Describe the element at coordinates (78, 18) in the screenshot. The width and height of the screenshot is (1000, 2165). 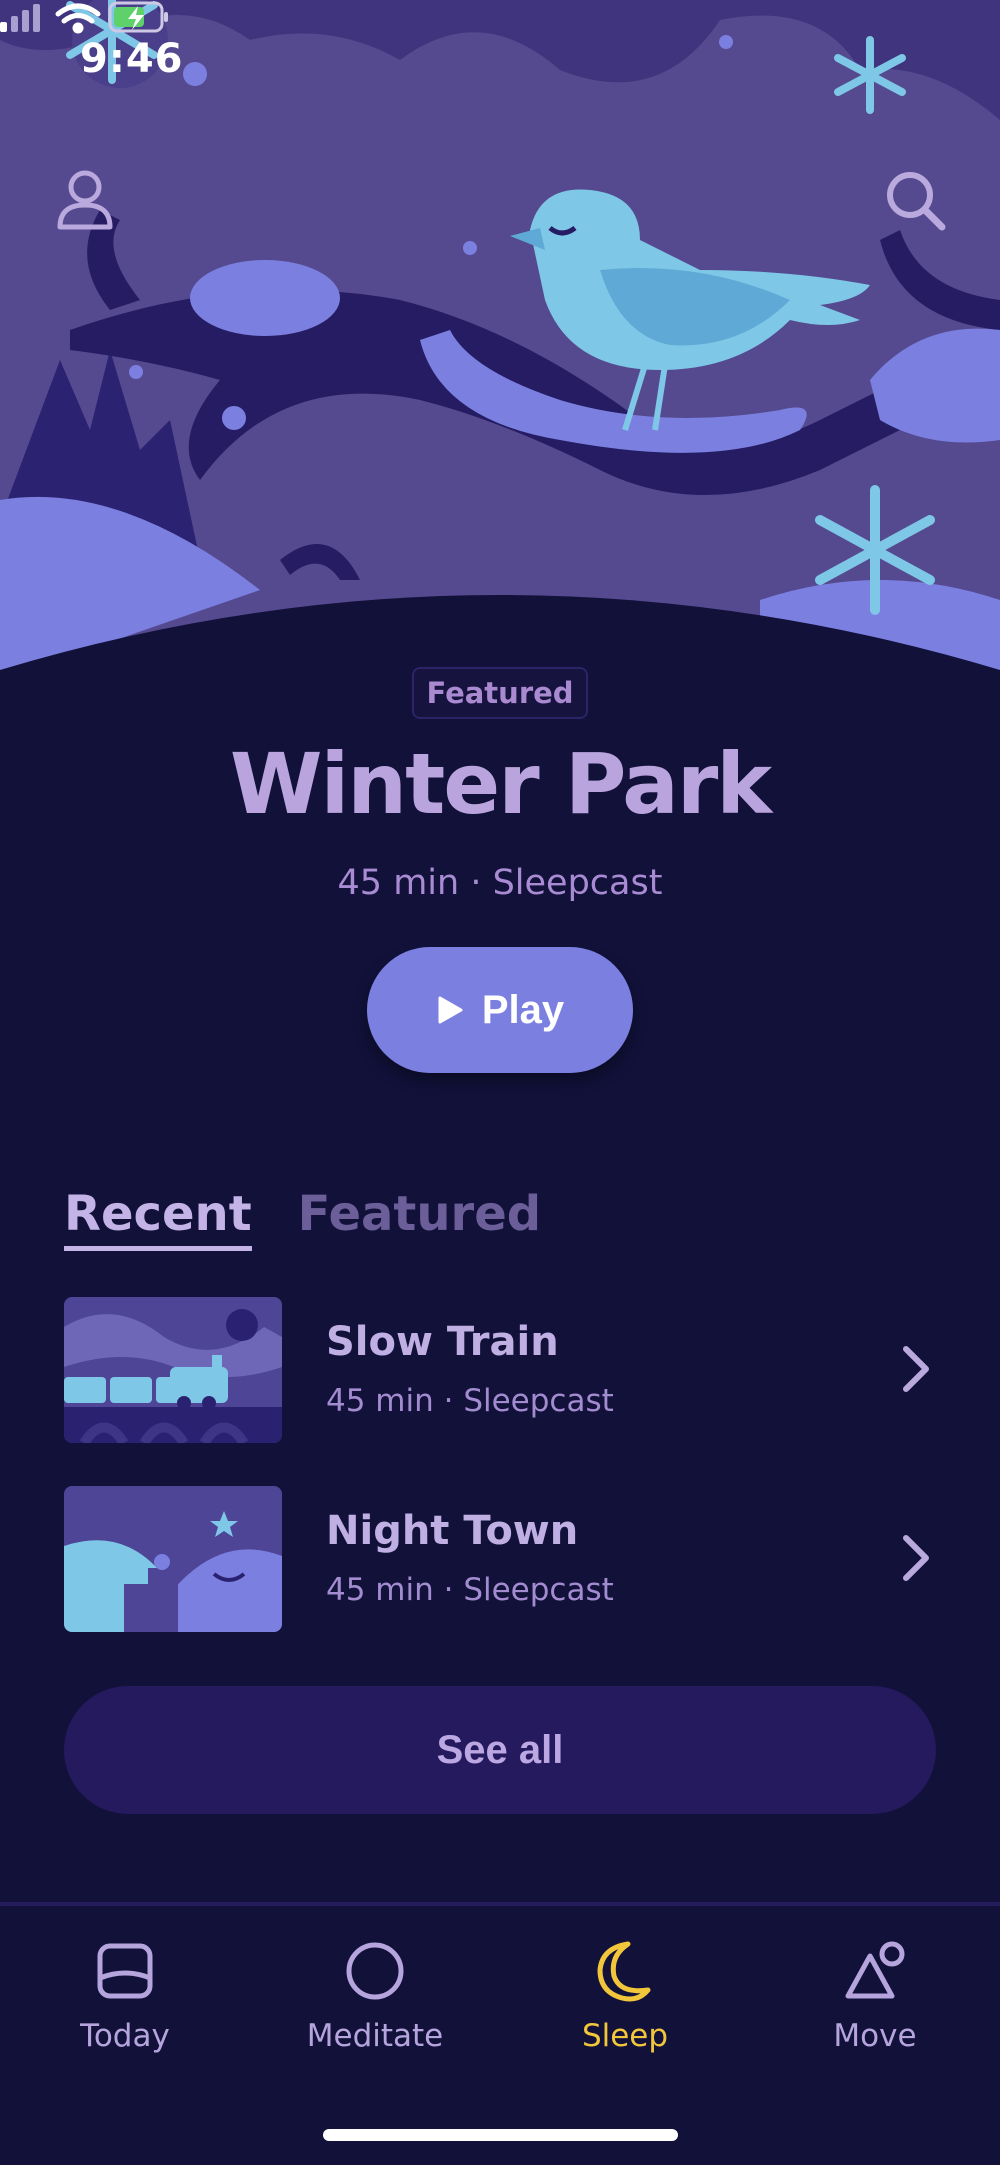
I see `wifi-icon` at that location.